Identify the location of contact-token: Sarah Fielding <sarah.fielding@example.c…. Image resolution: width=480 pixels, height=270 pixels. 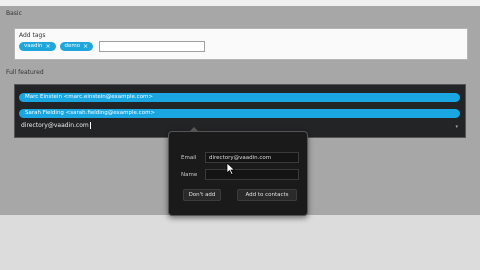
(239, 113).